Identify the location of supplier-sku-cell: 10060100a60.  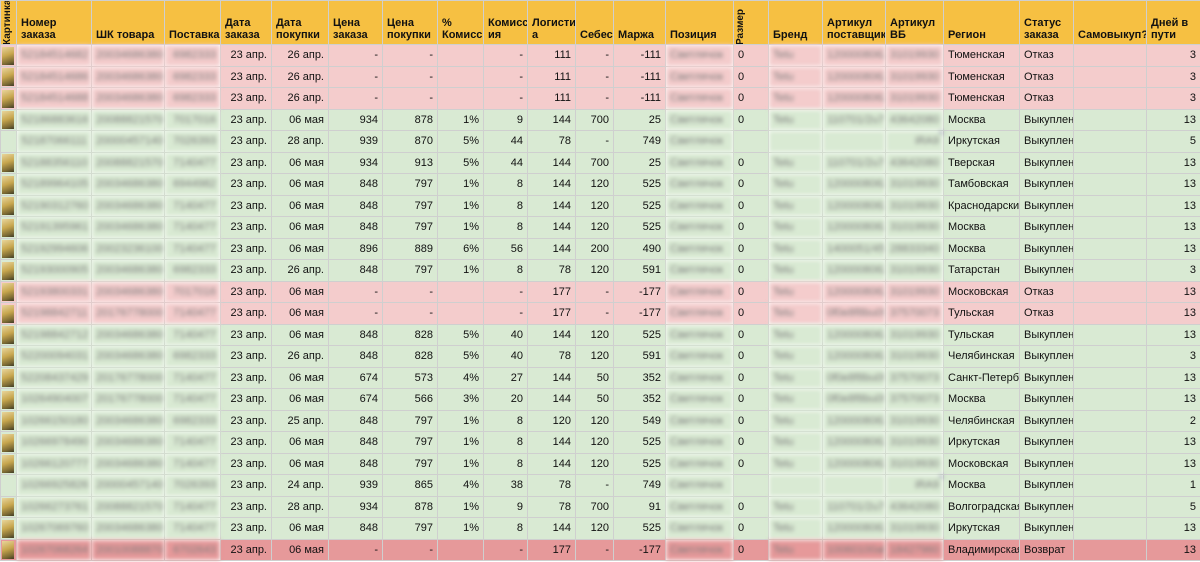
(854, 549).